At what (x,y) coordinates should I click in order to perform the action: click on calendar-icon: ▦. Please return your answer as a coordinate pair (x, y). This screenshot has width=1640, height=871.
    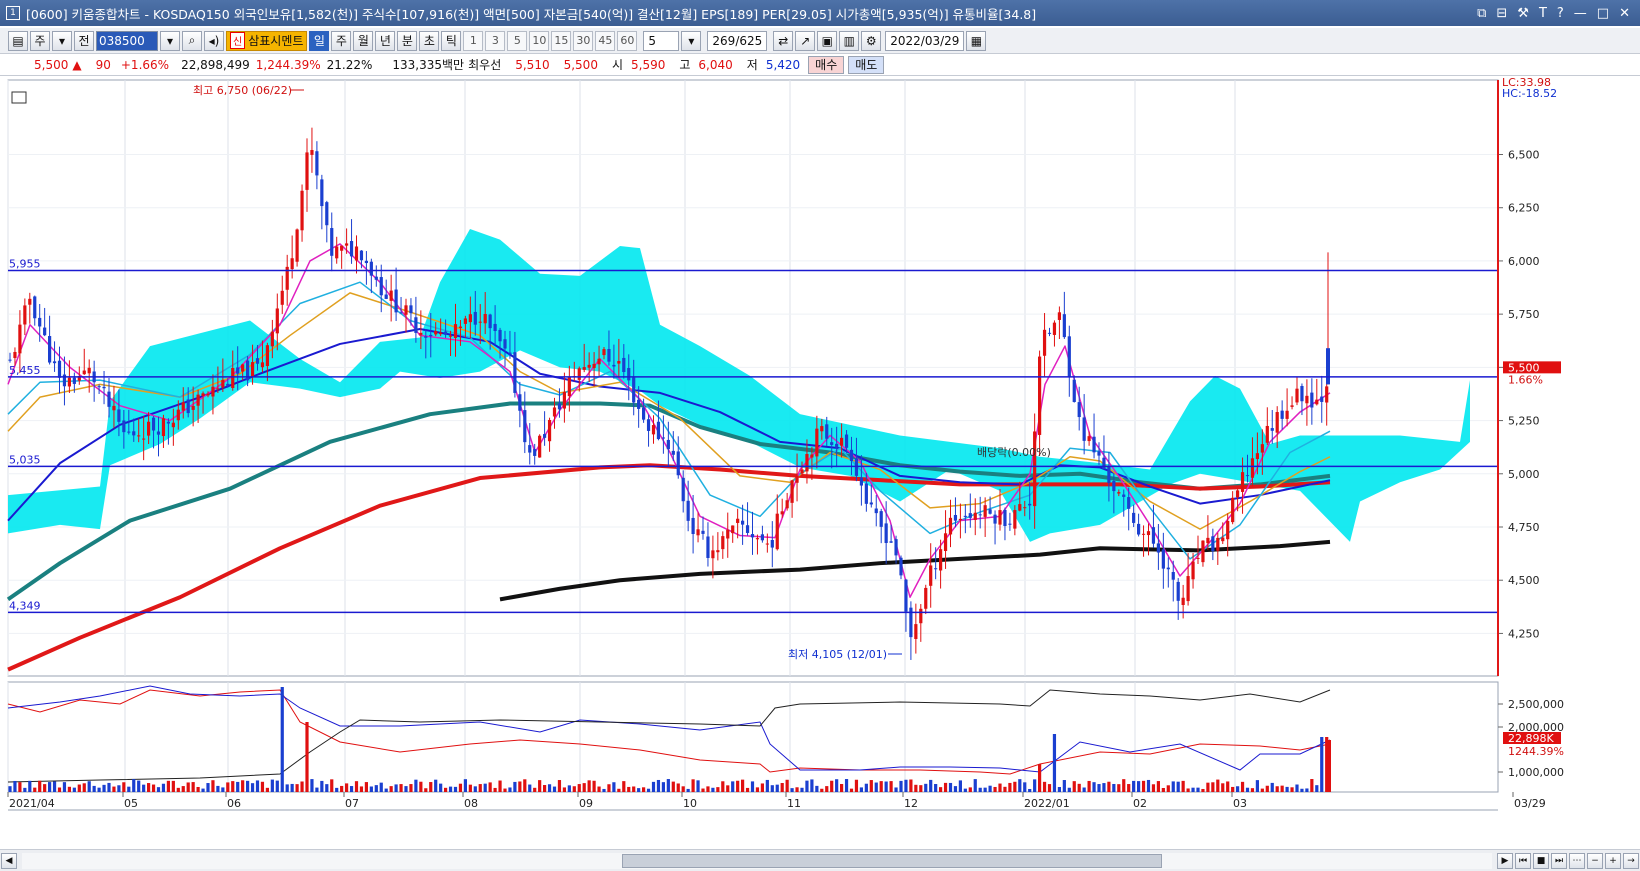
    Looking at the image, I should click on (976, 40).